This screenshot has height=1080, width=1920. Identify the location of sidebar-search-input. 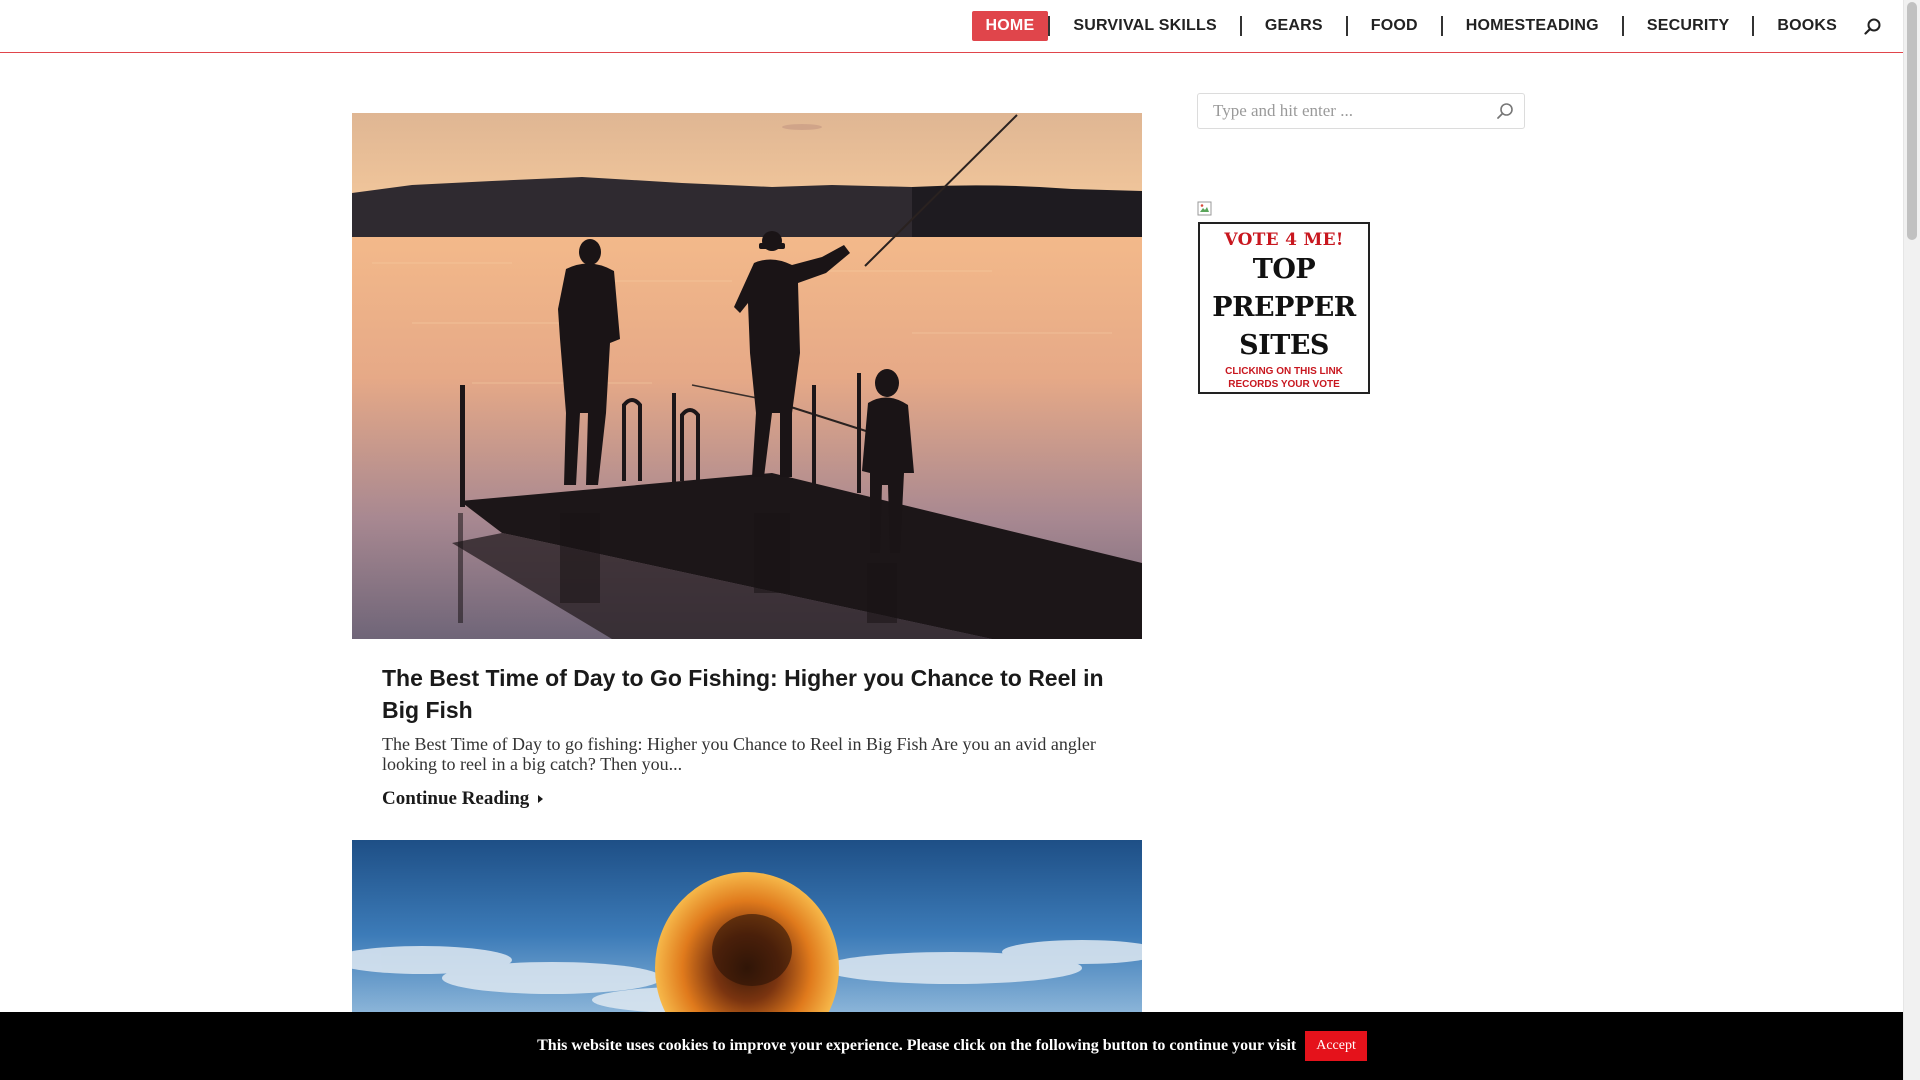
(1345, 111).